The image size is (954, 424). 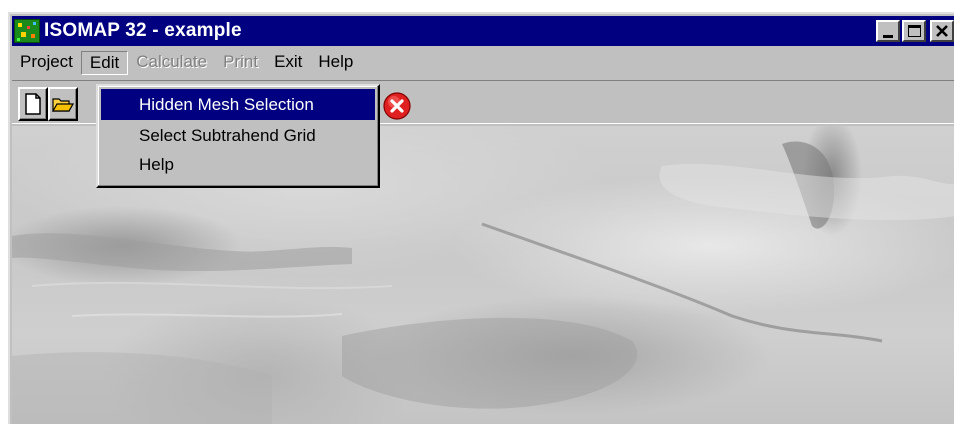 I want to click on close-project-button, so click(x=397, y=106).